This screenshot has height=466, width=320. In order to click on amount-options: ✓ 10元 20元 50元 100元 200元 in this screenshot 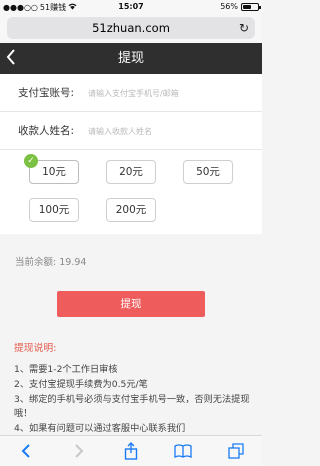, I will do `click(131, 192)`.